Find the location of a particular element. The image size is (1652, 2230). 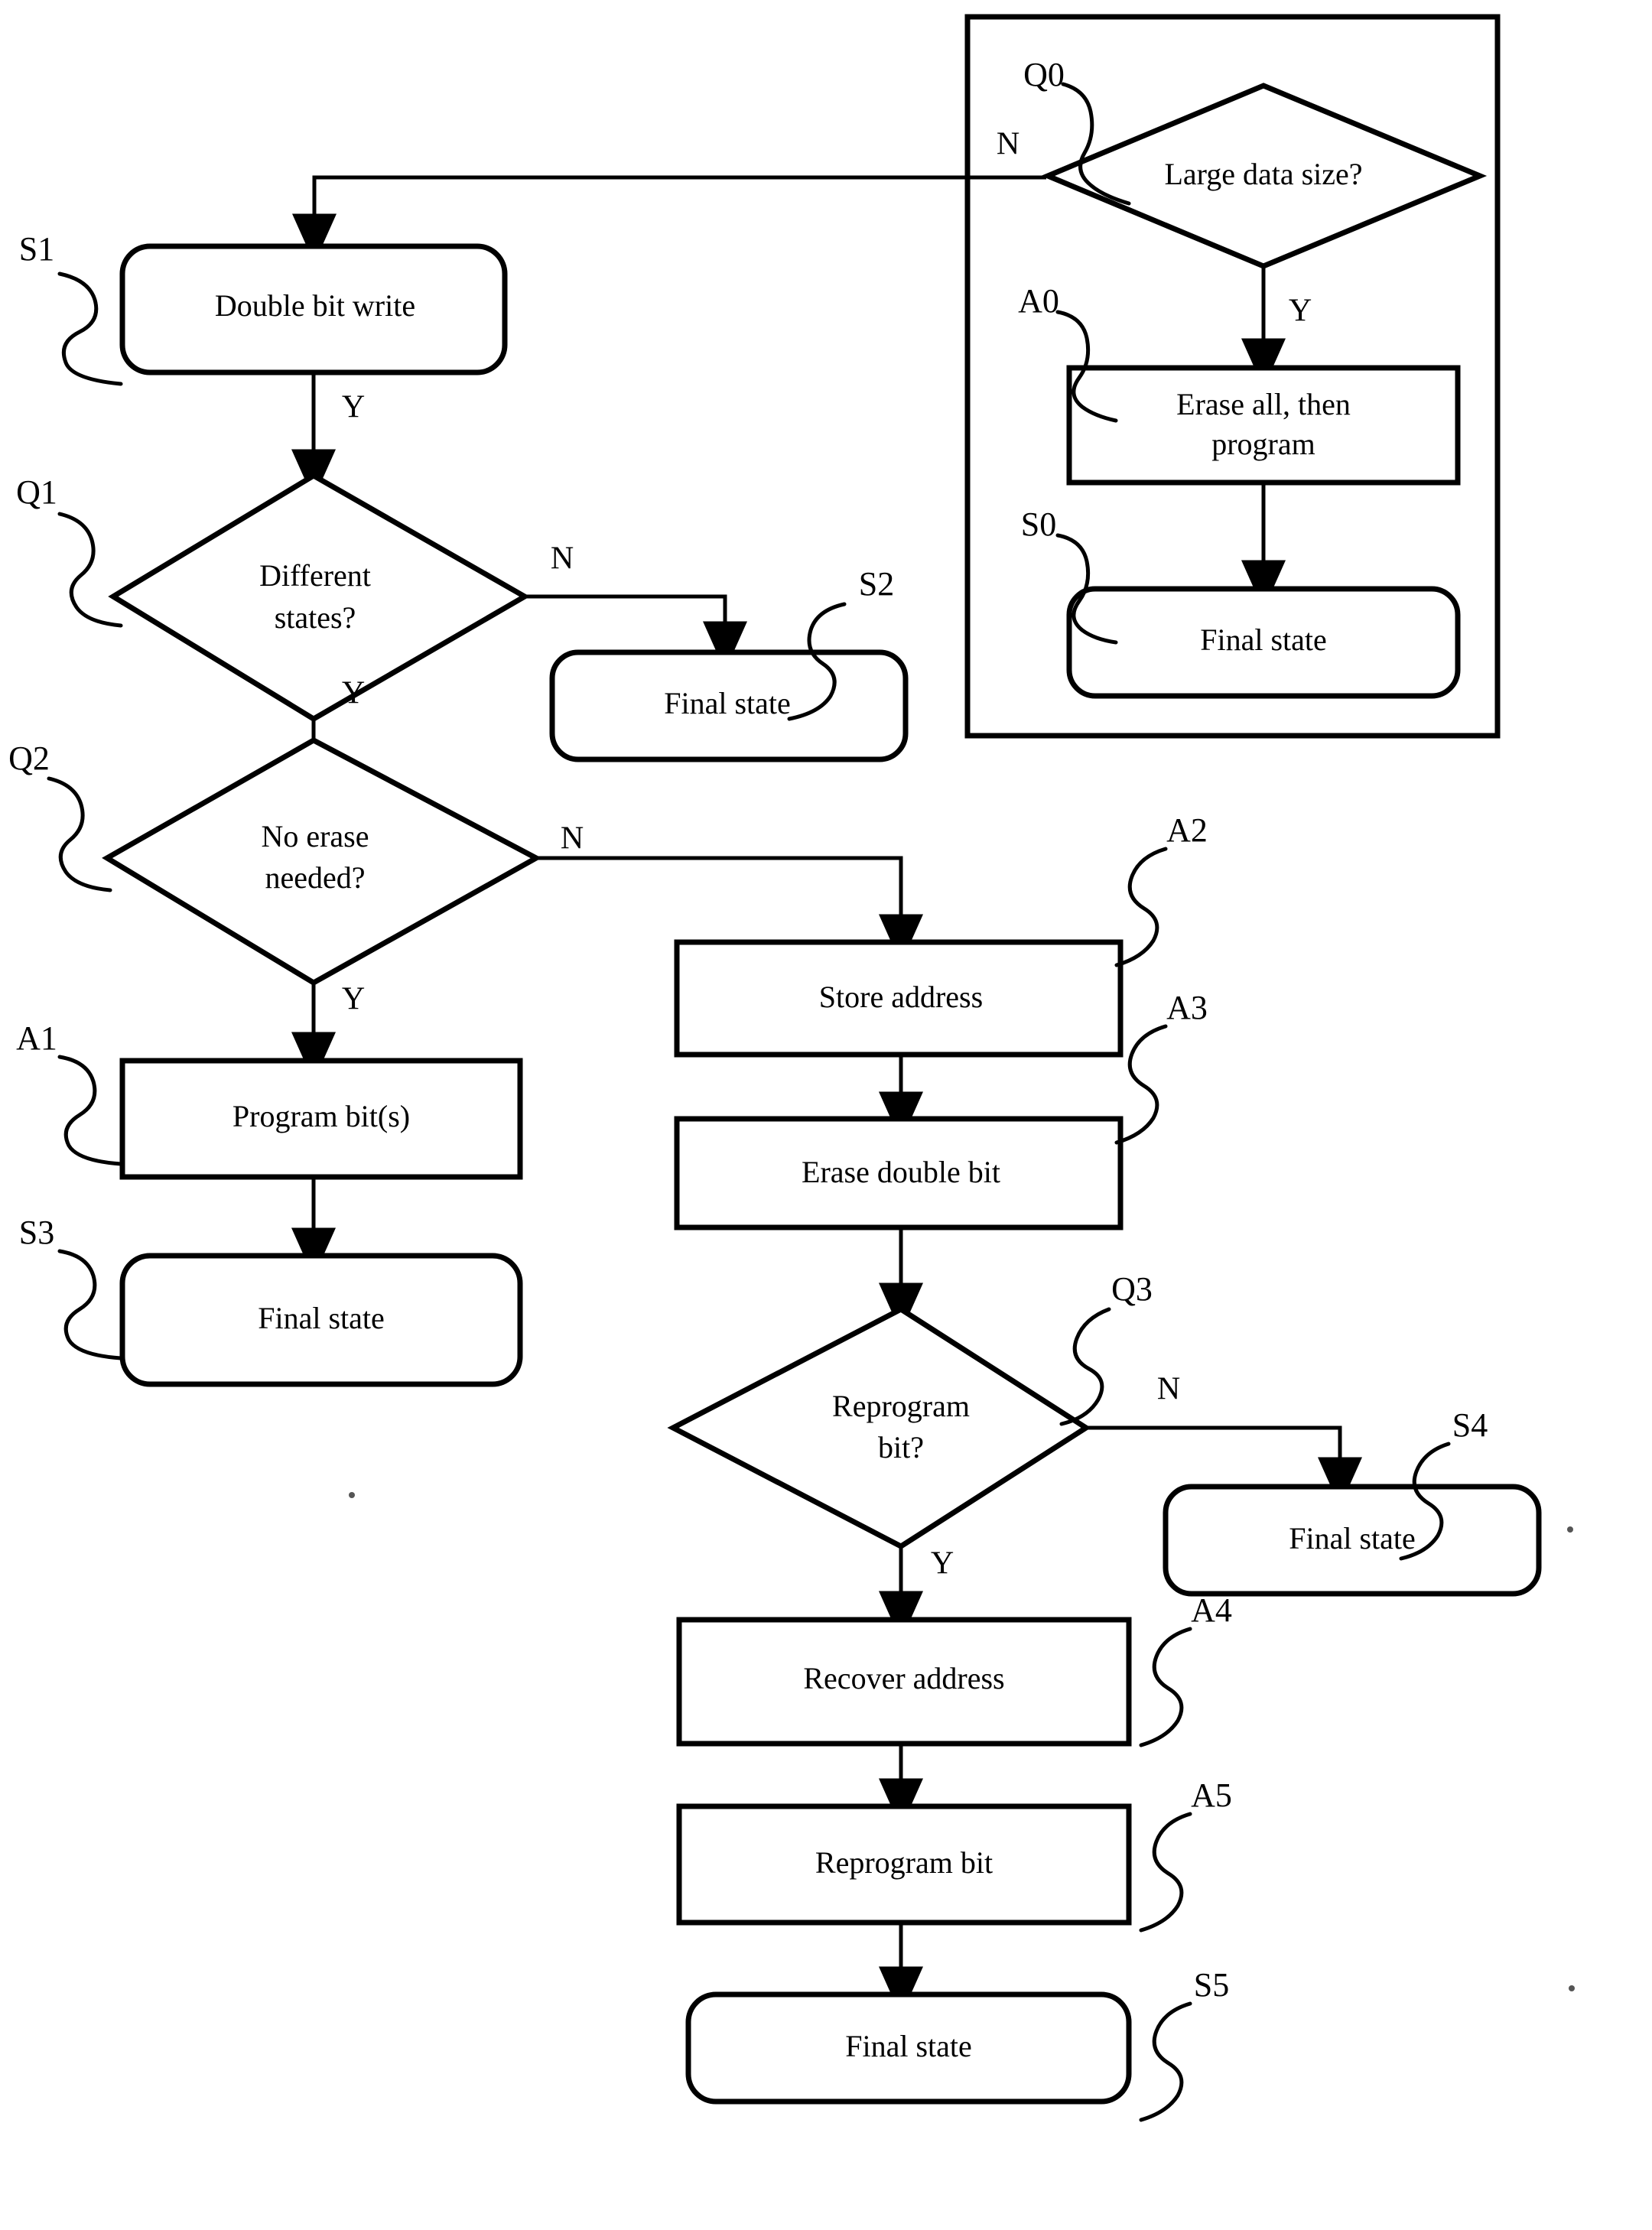

branch-label-q1-yes: Y is located at coordinates (354, 693).